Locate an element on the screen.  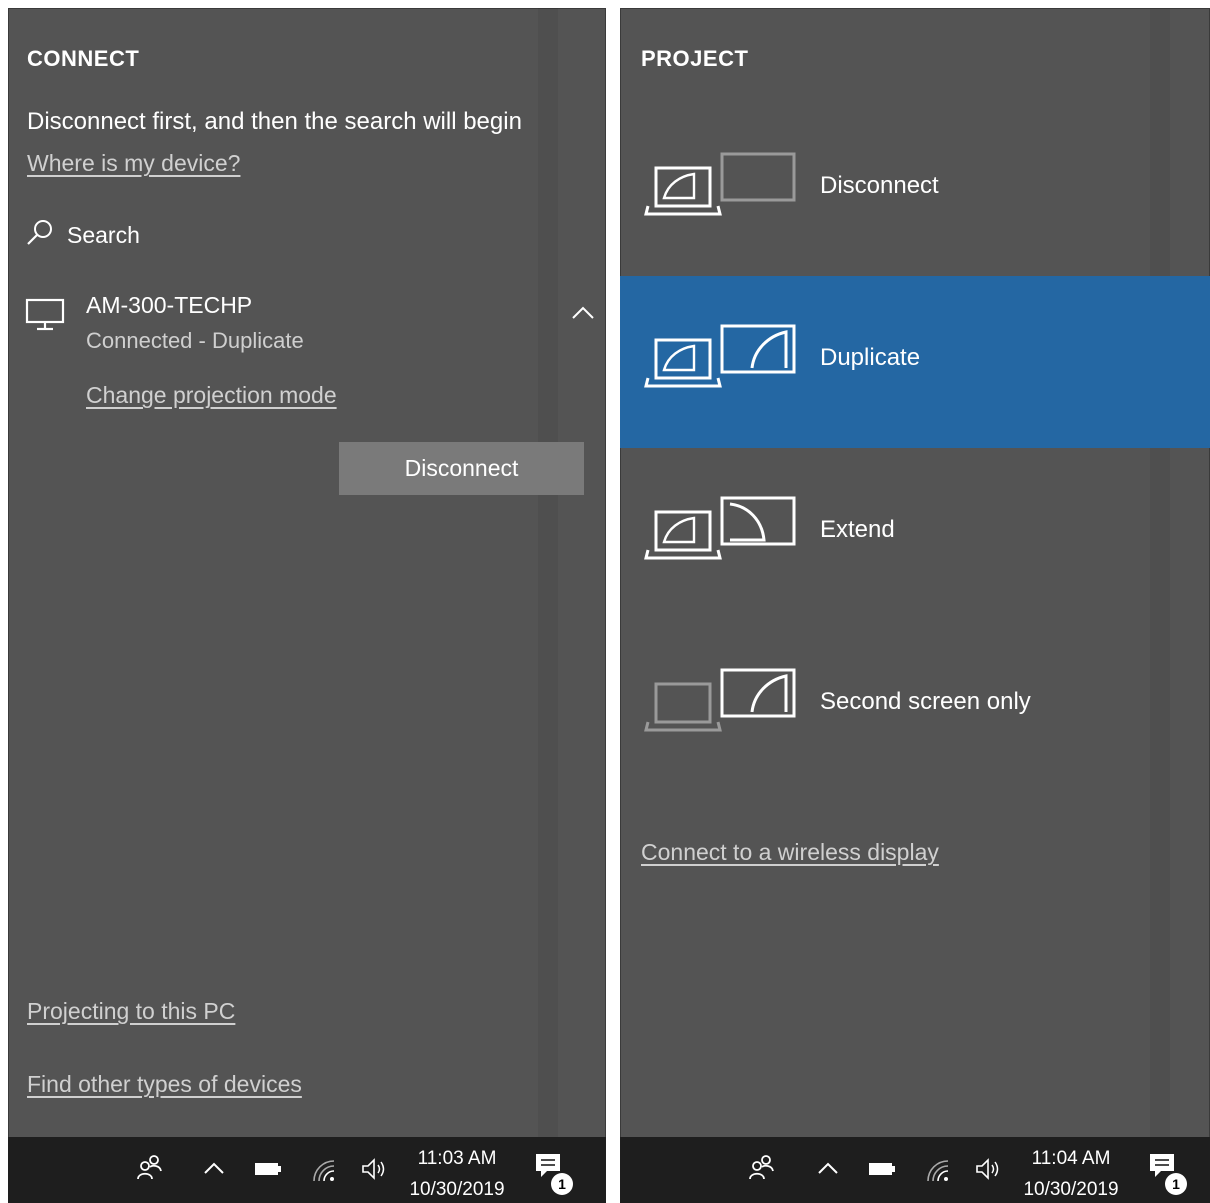
monitor-icon is located at coordinates (45, 317).